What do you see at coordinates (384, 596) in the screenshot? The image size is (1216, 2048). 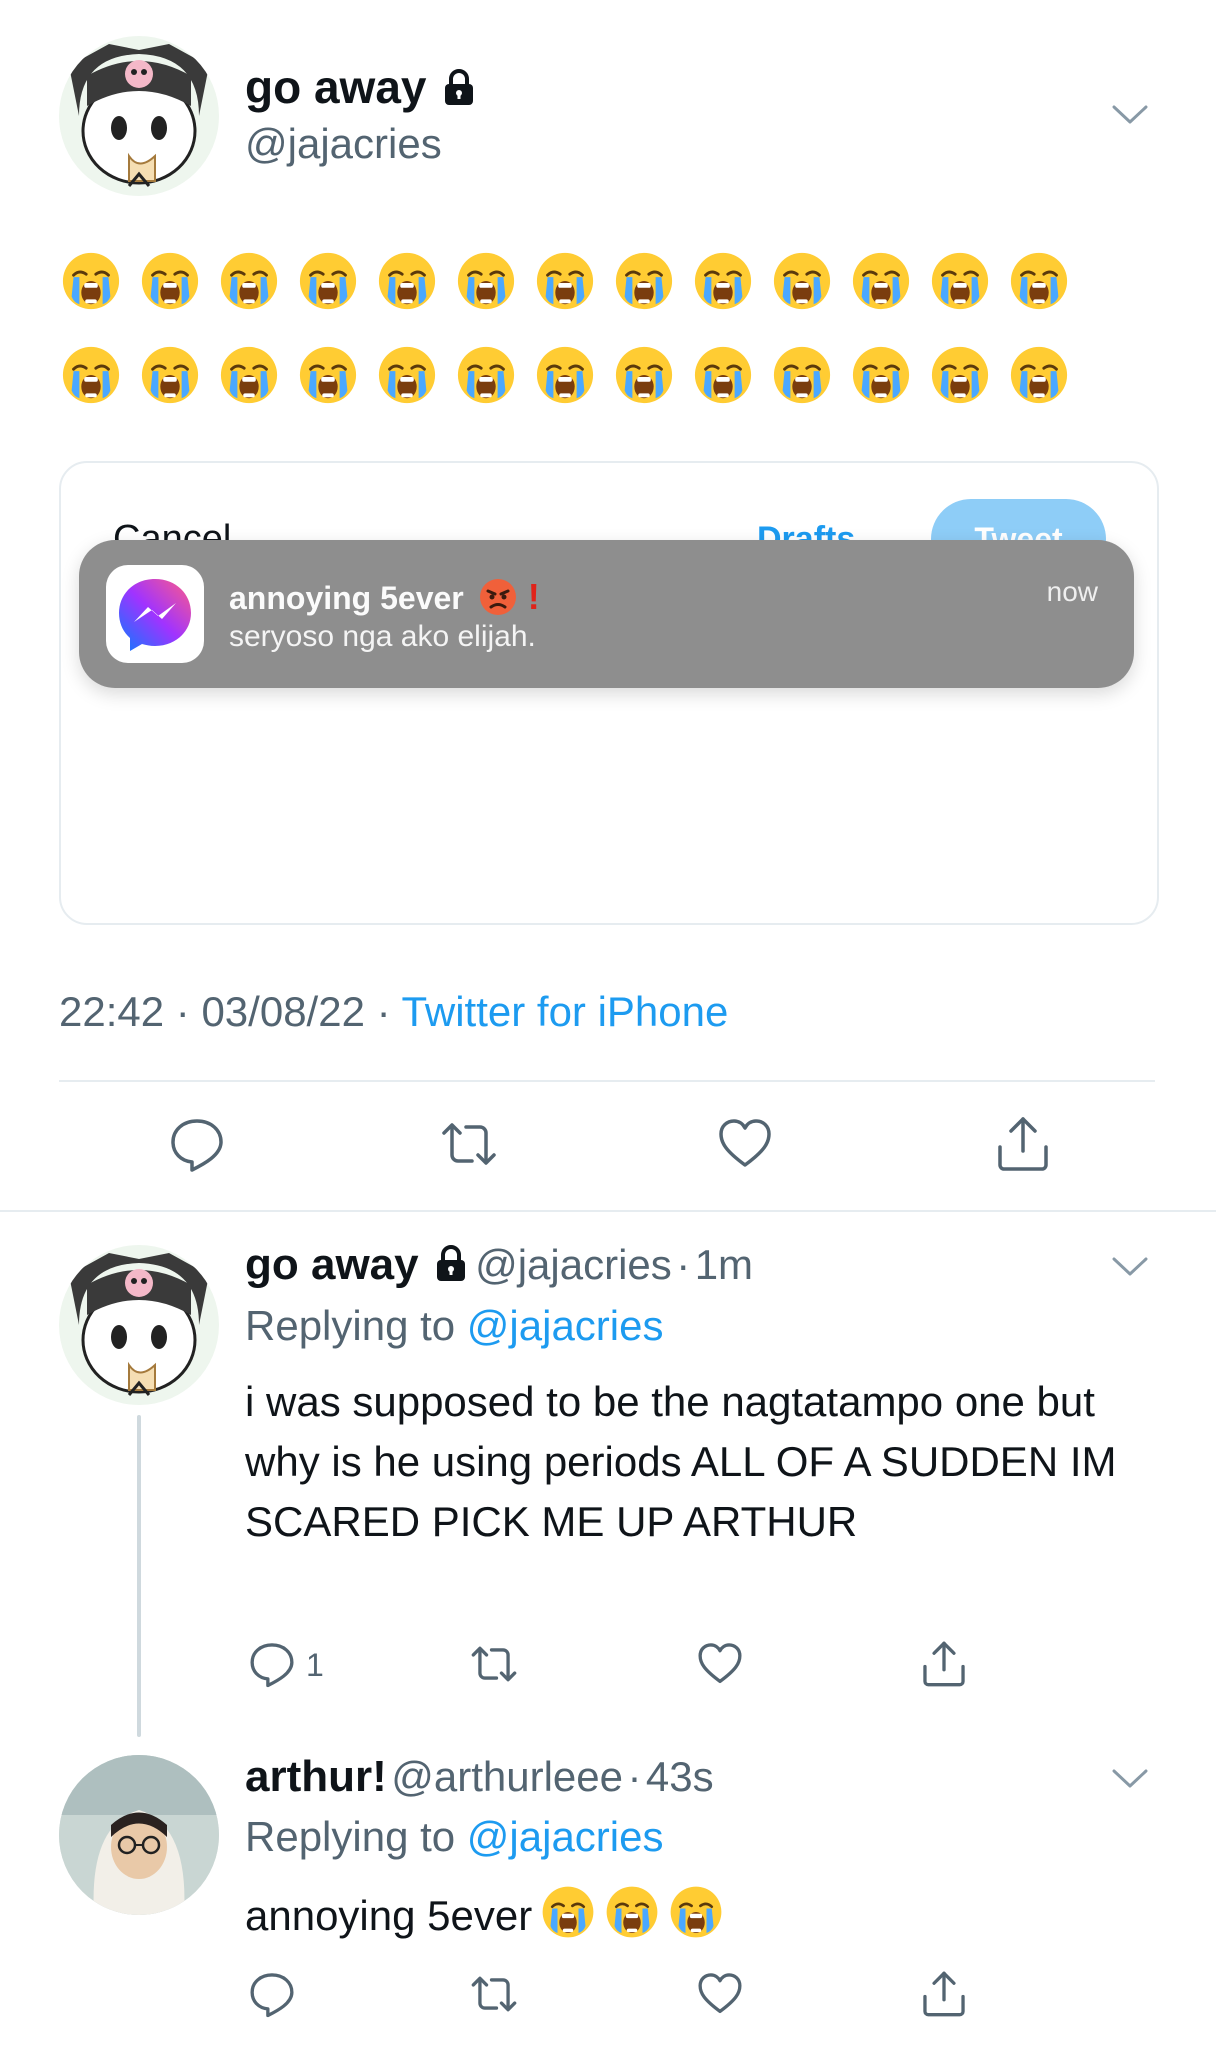 I see `notification-title: annoying 5ever!` at bounding box center [384, 596].